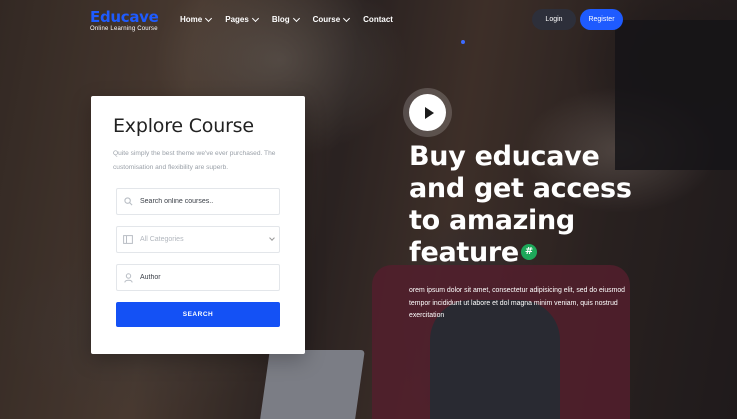 The width and height of the screenshot is (737, 419). I want to click on author-field, so click(198, 277).